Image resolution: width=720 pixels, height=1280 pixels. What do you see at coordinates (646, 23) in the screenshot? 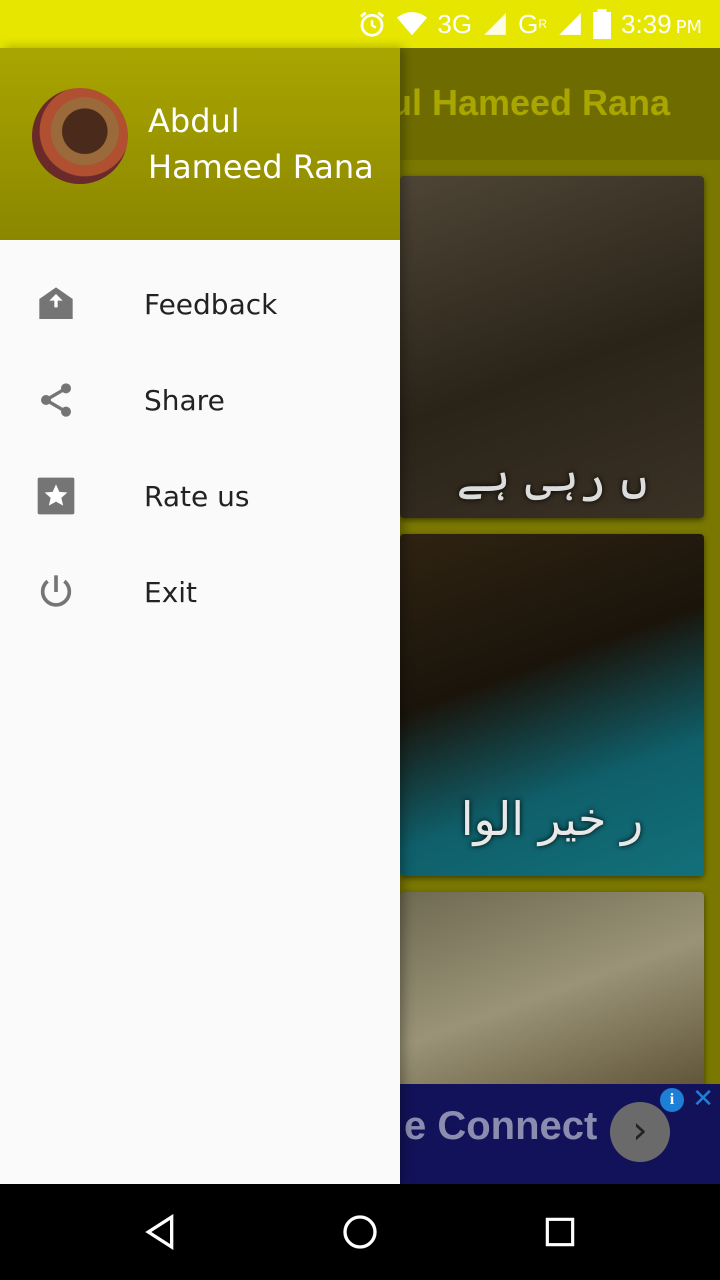
I see `clock: 3:39` at bounding box center [646, 23].